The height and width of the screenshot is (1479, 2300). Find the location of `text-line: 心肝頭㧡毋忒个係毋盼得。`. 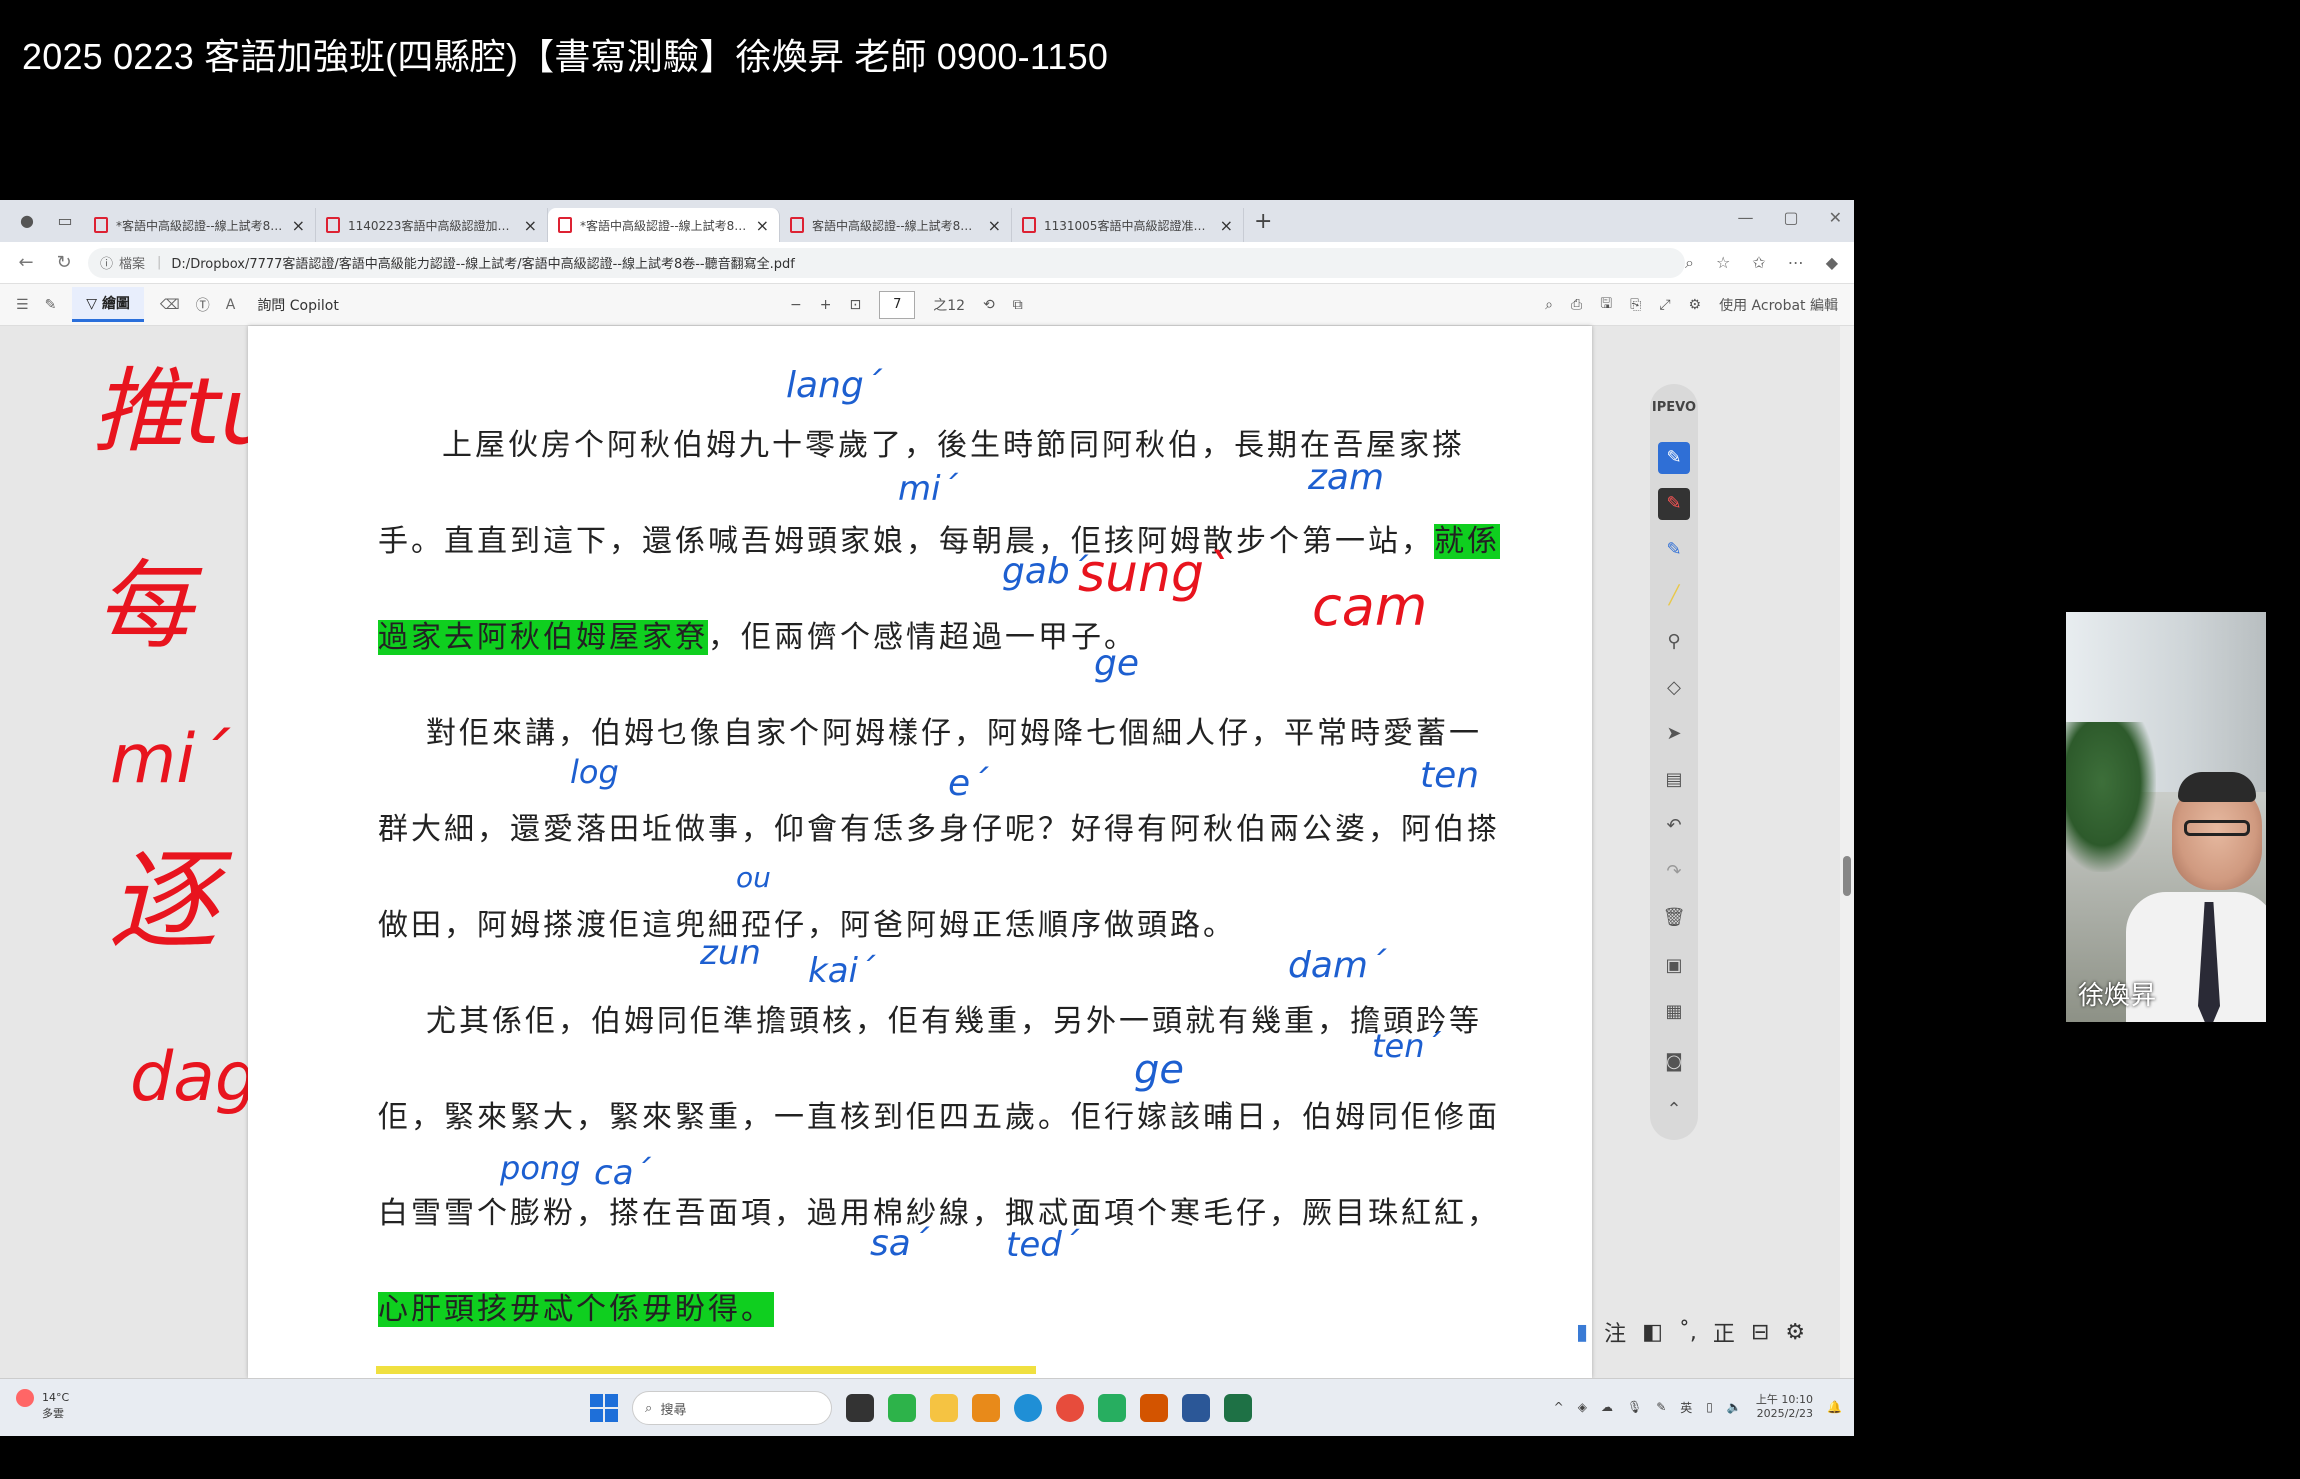

text-line: 心肝頭㧡毋忒个係毋盼得。 is located at coordinates (576, 1306).